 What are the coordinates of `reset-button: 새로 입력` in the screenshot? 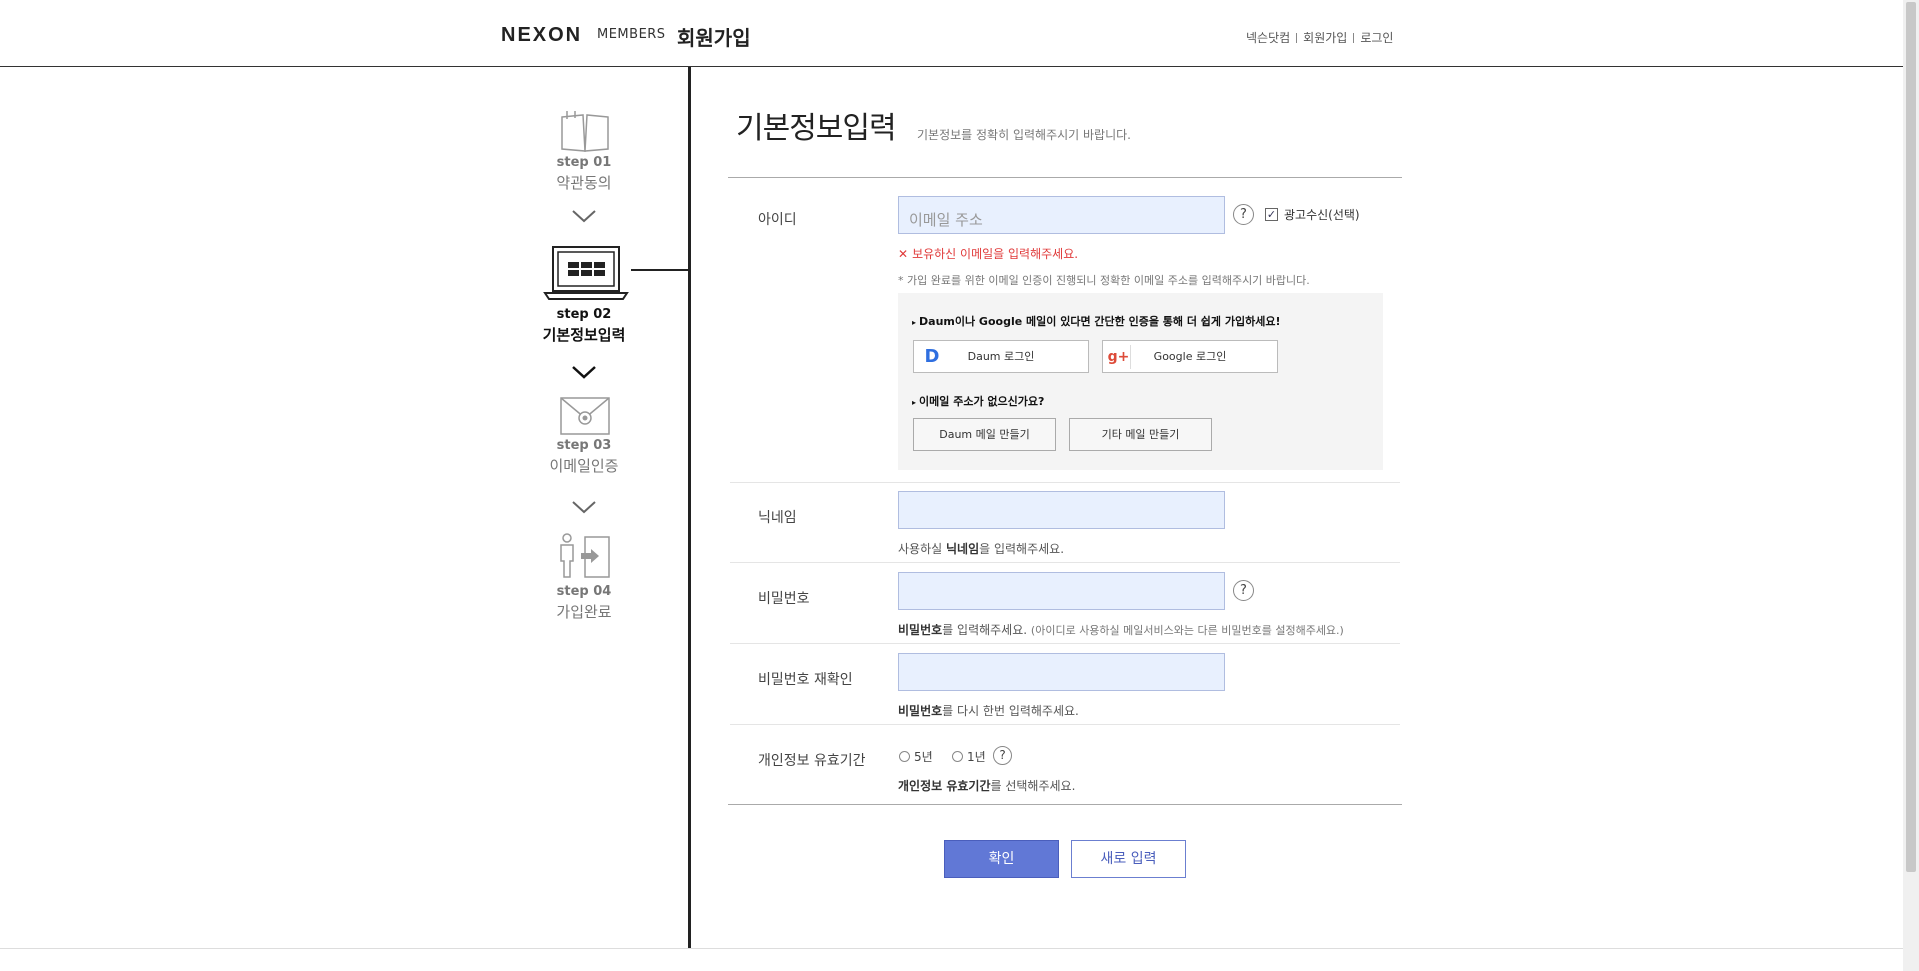 It's located at (1128, 859).